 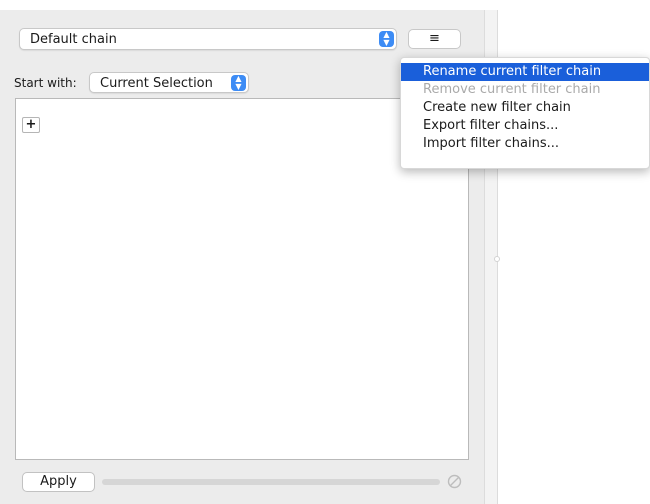 I want to click on start-with-label: Start with:, so click(x=45, y=83).